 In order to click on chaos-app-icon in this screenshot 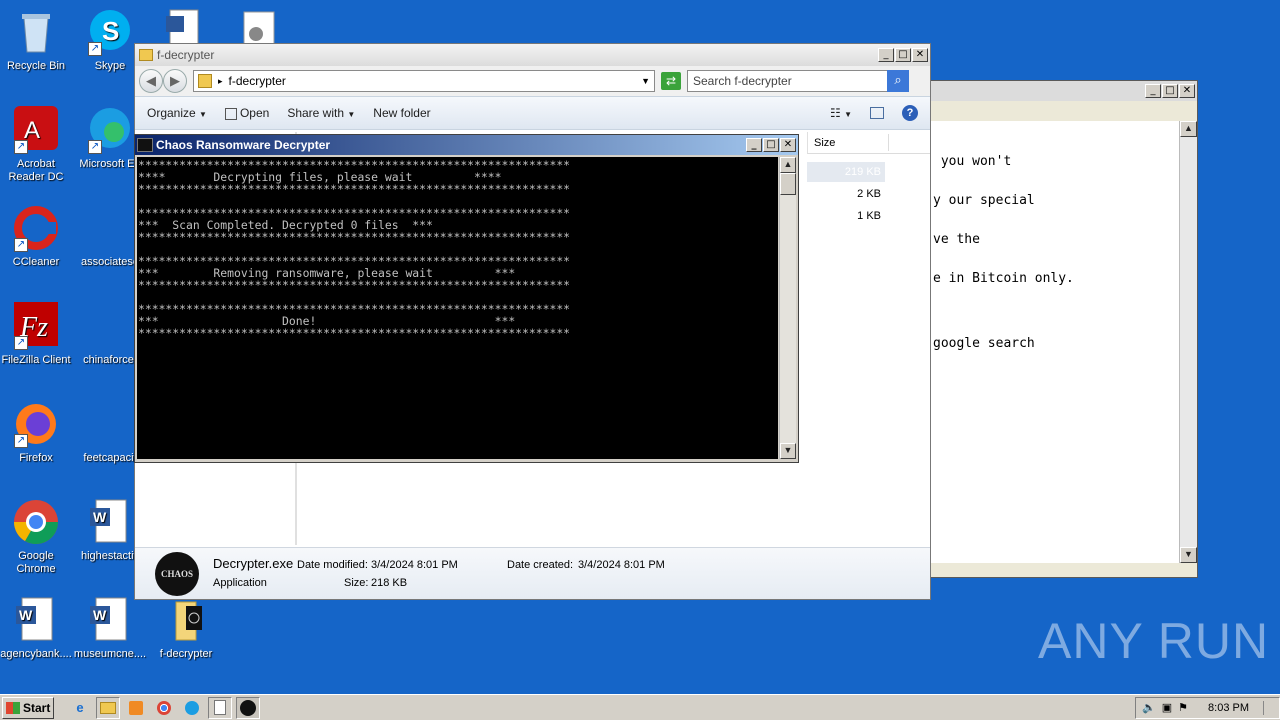, I will do `click(145, 145)`.